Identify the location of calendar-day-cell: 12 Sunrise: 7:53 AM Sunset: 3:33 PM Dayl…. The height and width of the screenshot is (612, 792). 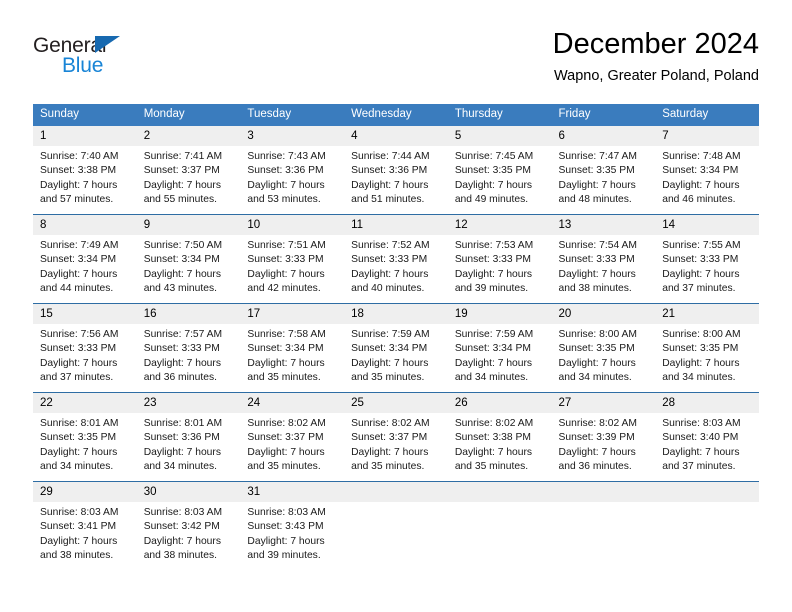
(499, 259).